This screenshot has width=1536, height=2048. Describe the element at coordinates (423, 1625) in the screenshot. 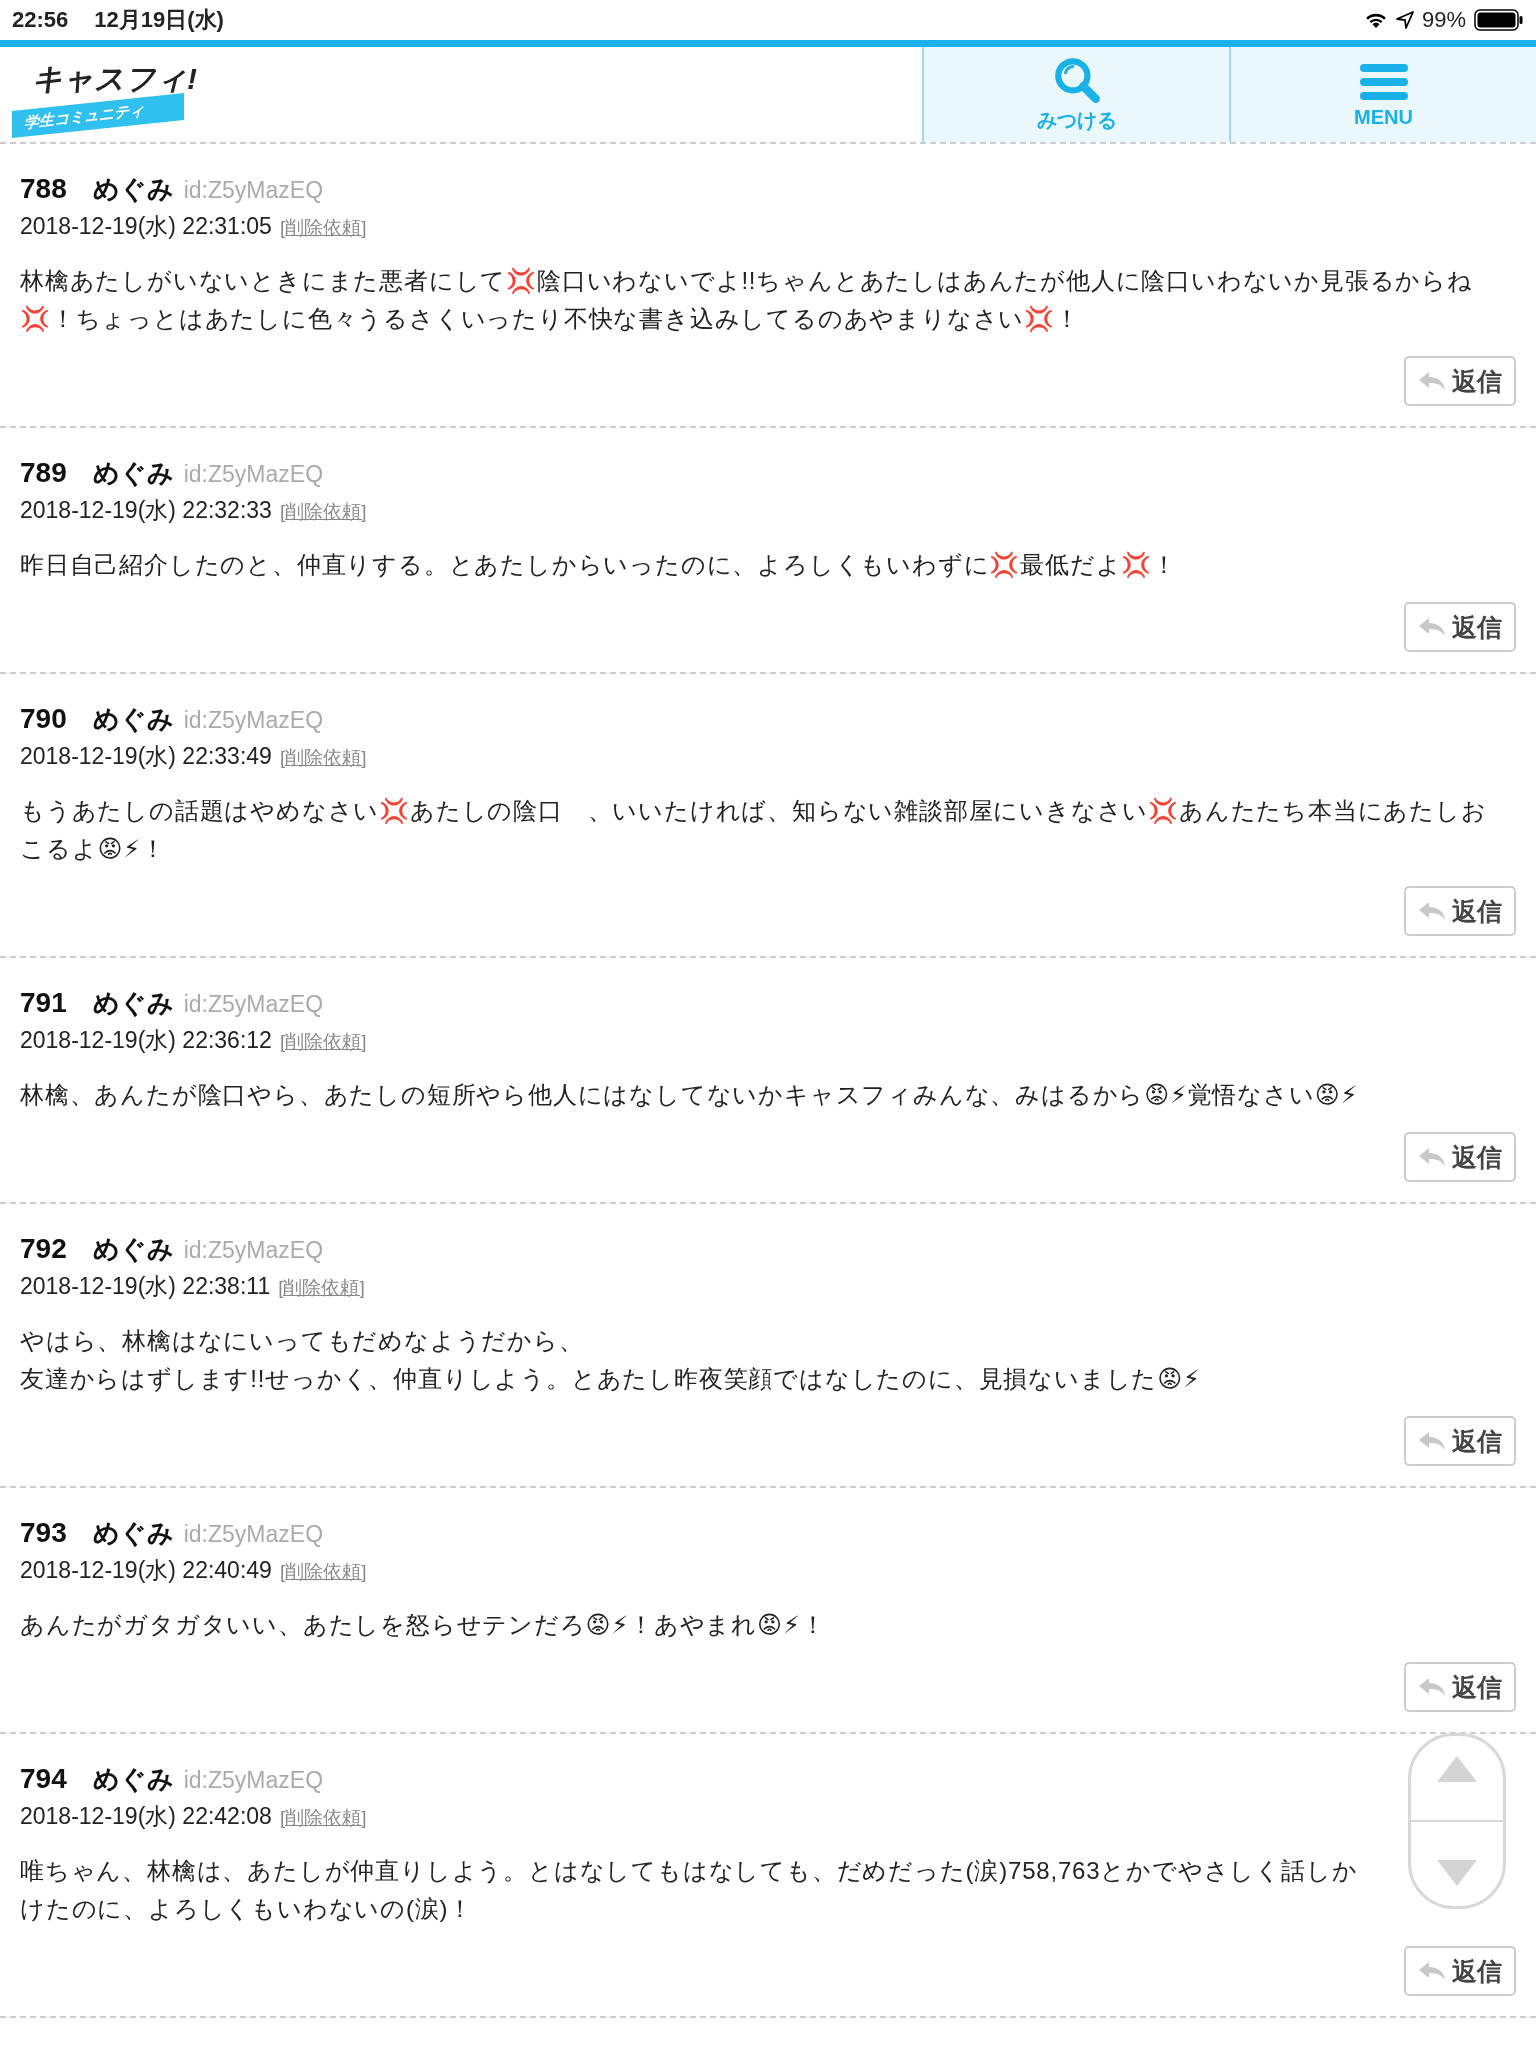

I see `post-text: あんたがガタガタいい、あたしを怒らせテンだろ😡⚡！あやまれ😡⚡！` at that location.